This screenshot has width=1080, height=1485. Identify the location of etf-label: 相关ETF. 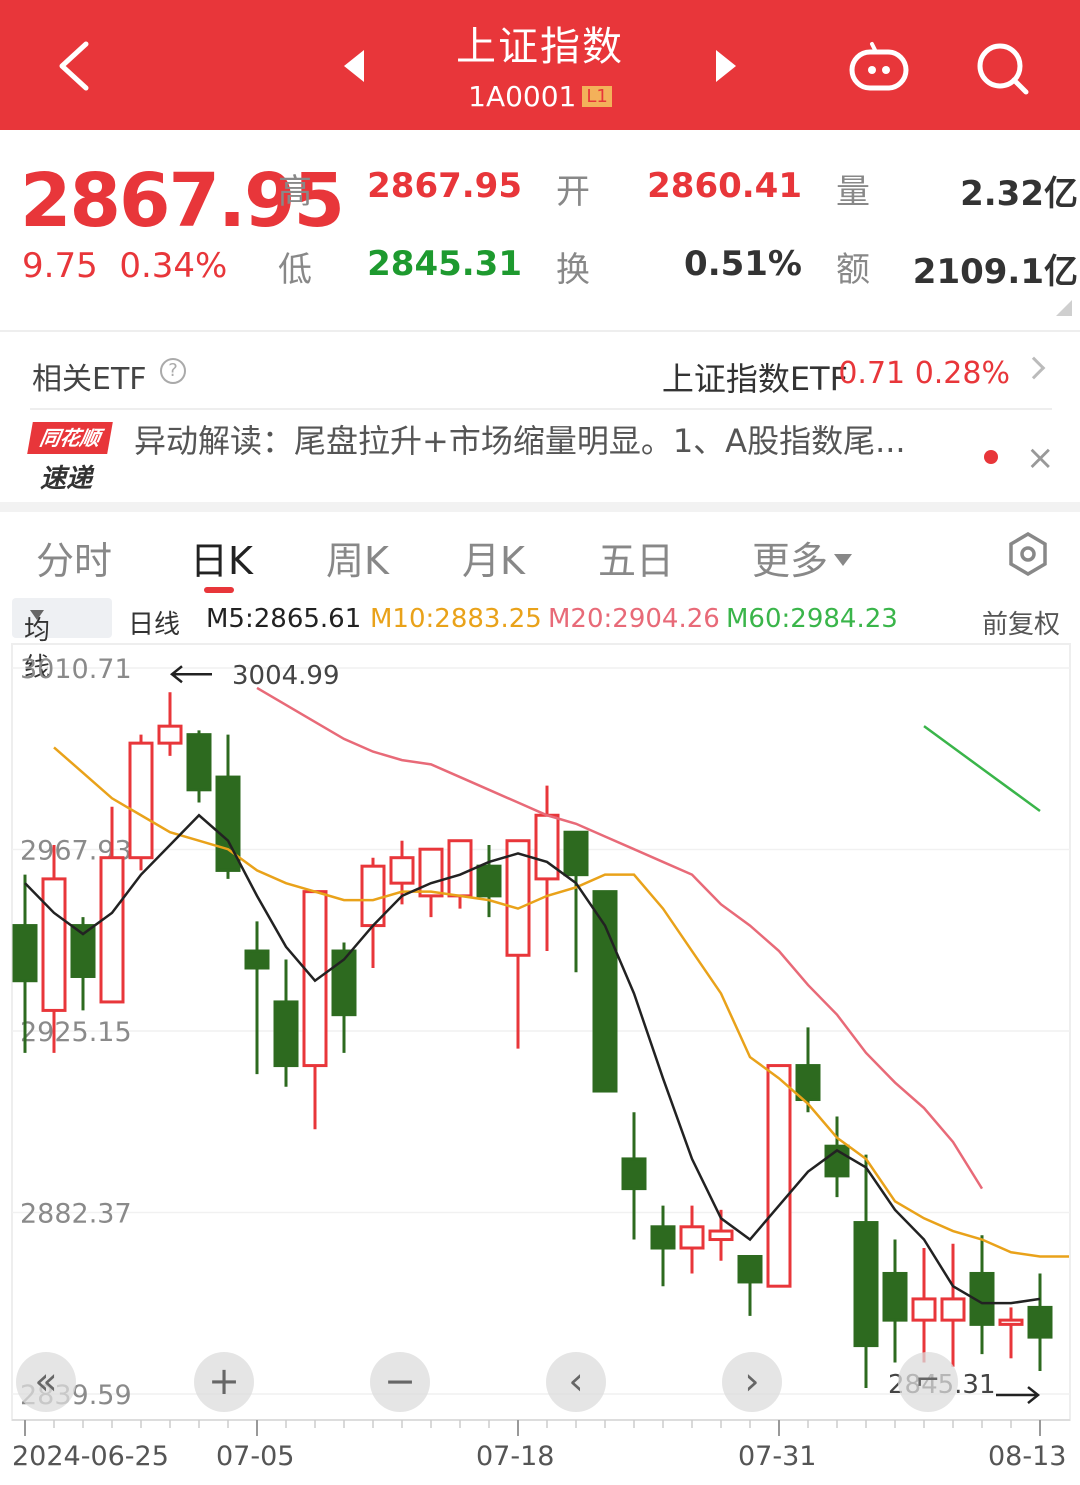
(89, 379).